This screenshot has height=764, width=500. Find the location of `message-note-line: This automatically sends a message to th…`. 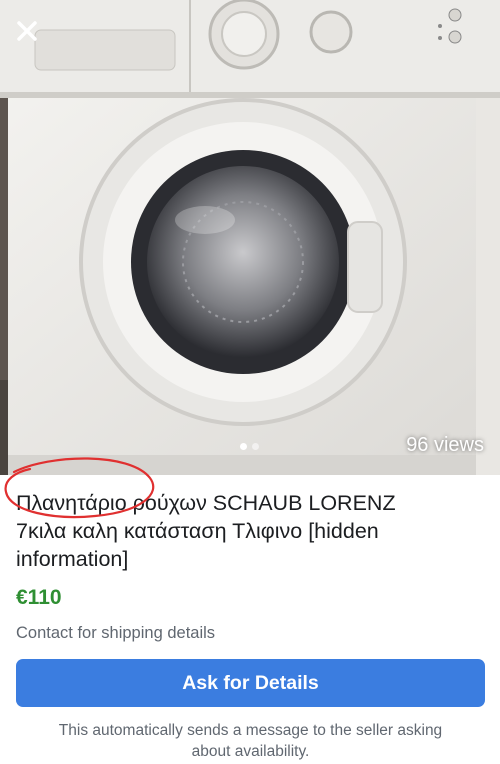

message-note-line: This automatically sends a message to th… is located at coordinates (250, 730).